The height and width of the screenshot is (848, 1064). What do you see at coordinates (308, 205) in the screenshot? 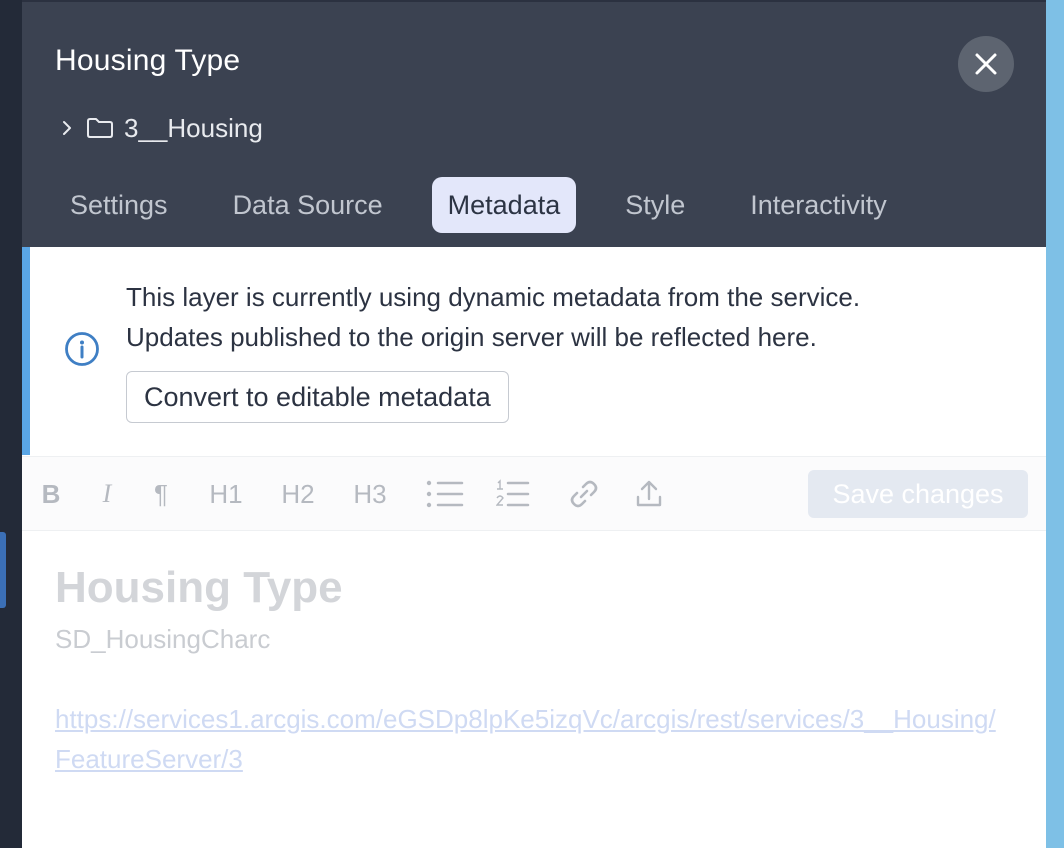
I see `tab-data-source: Data Source` at bounding box center [308, 205].